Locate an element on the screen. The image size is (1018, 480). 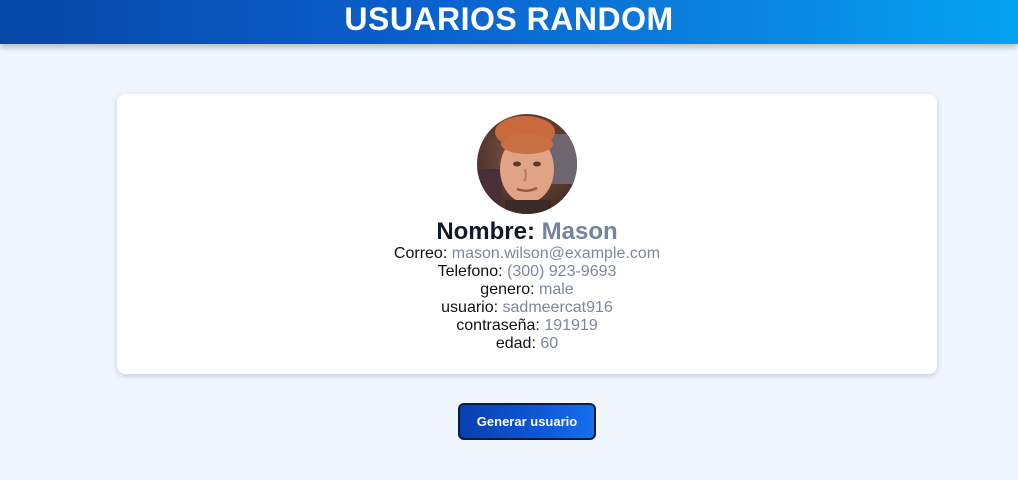
detail-row-password: contraseña: 191919 is located at coordinates (527, 326).